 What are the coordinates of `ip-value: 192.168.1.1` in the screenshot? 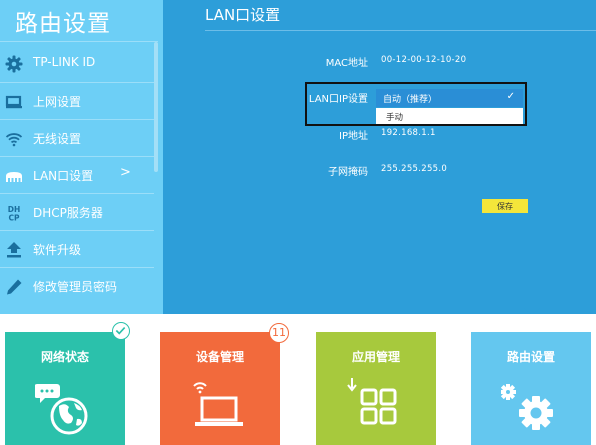 It's located at (408, 133).